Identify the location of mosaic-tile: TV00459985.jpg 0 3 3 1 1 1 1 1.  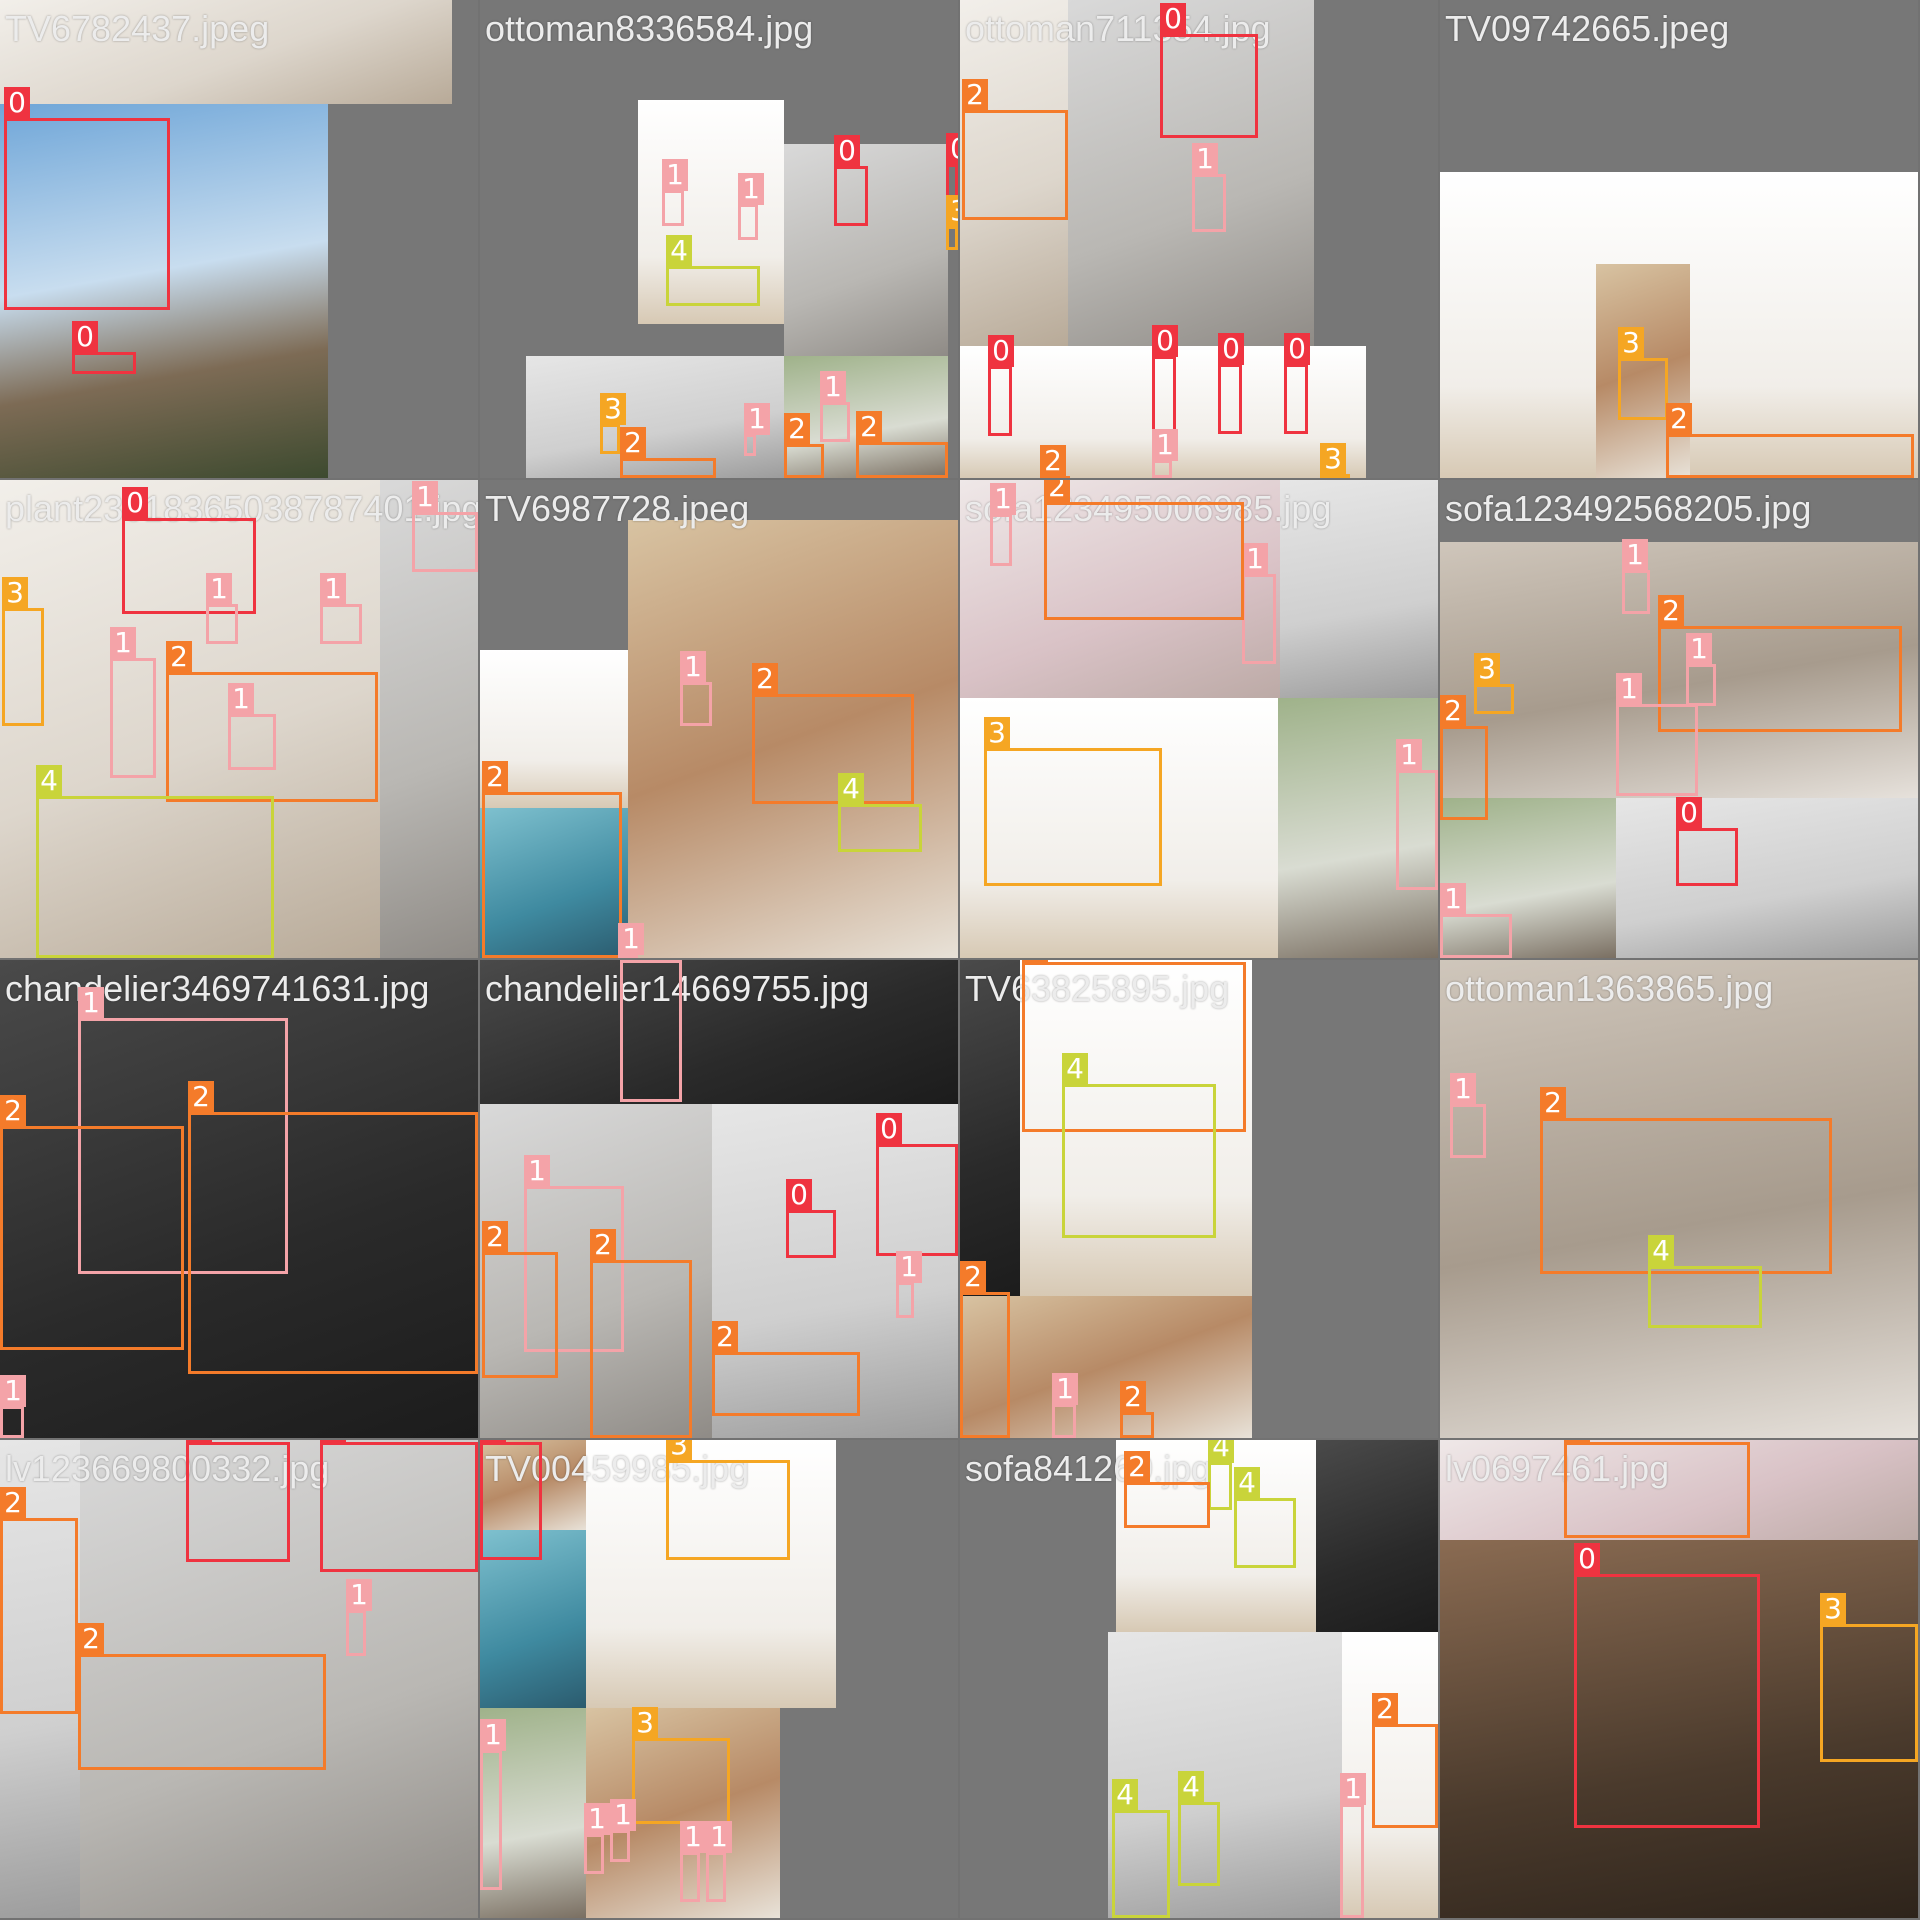
(719, 1679).